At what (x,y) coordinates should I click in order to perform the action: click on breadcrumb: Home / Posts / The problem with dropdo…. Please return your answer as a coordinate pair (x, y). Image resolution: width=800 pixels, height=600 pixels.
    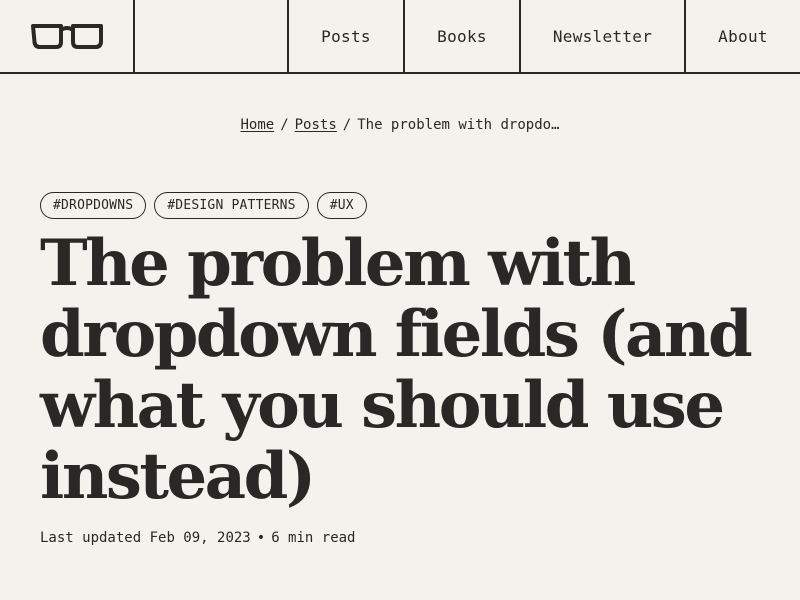
    Looking at the image, I should click on (400, 125).